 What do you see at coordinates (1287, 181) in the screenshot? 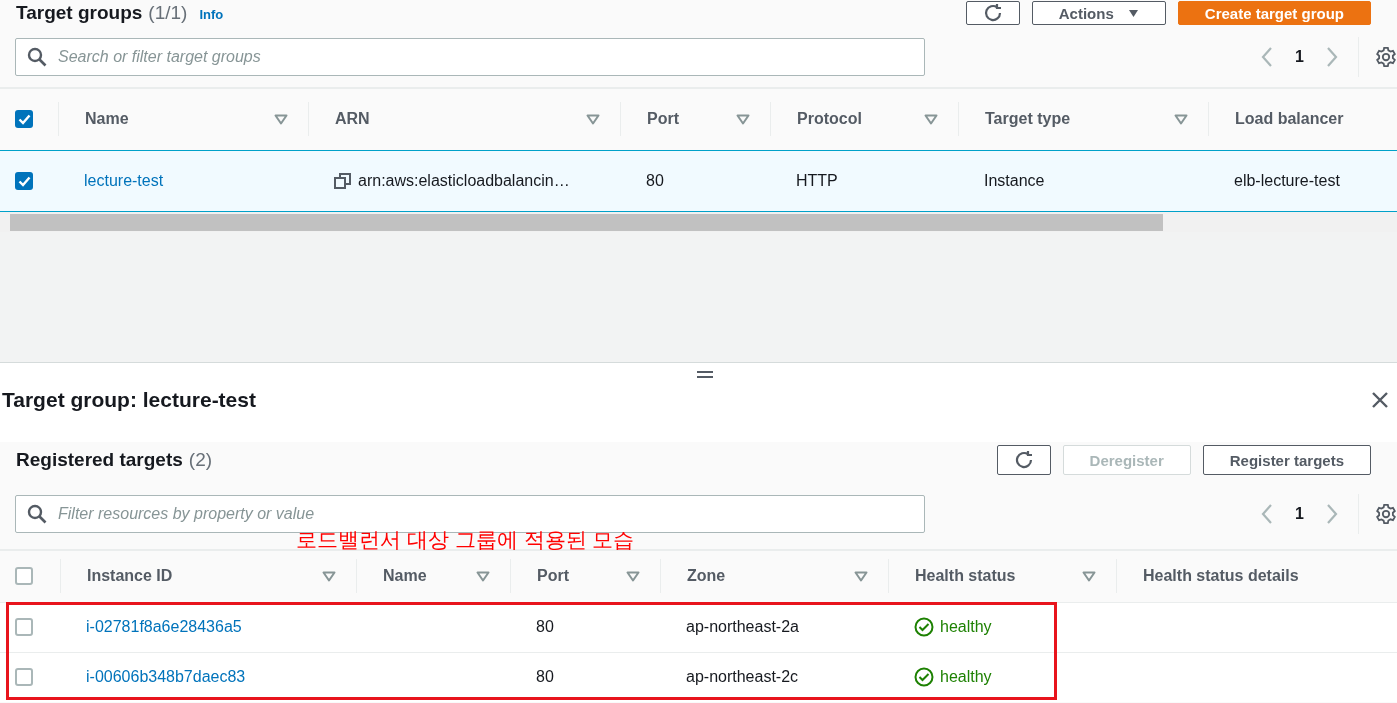
I see `table-cell: elb-lecture-test` at bounding box center [1287, 181].